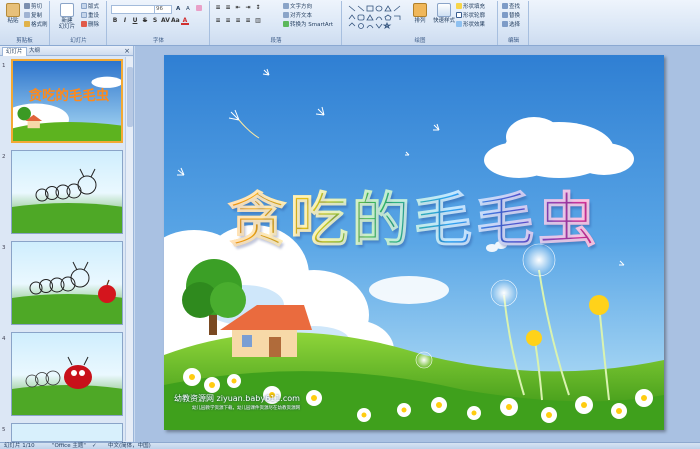  What do you see at coordinates (69, 95) in the screenshot?
I see `svg-text: 贪吃的毛毛虫` at bounding box center [69, 95].